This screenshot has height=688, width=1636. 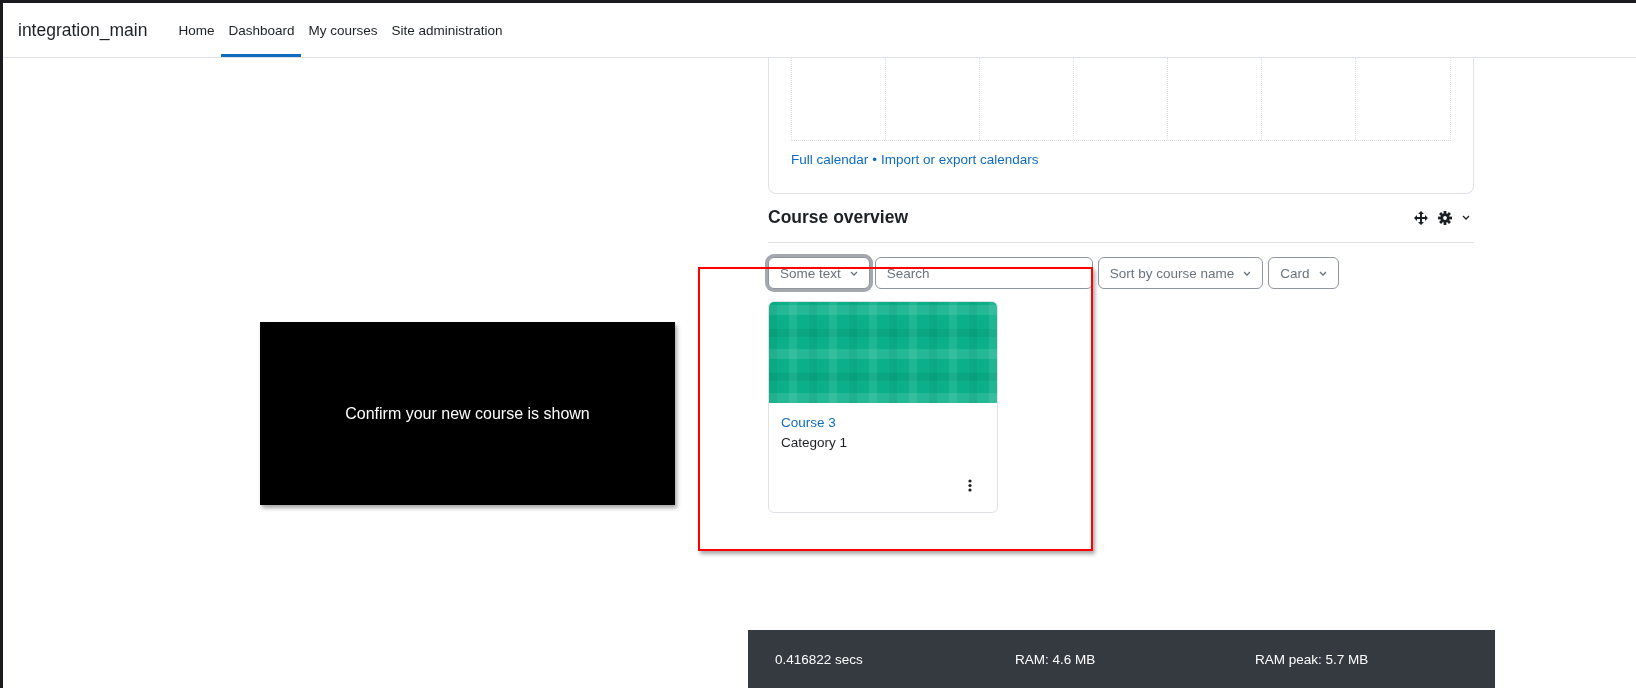 I want to click on performance-info: RAM: 4.6 MB, so click(x=1056, y=659).